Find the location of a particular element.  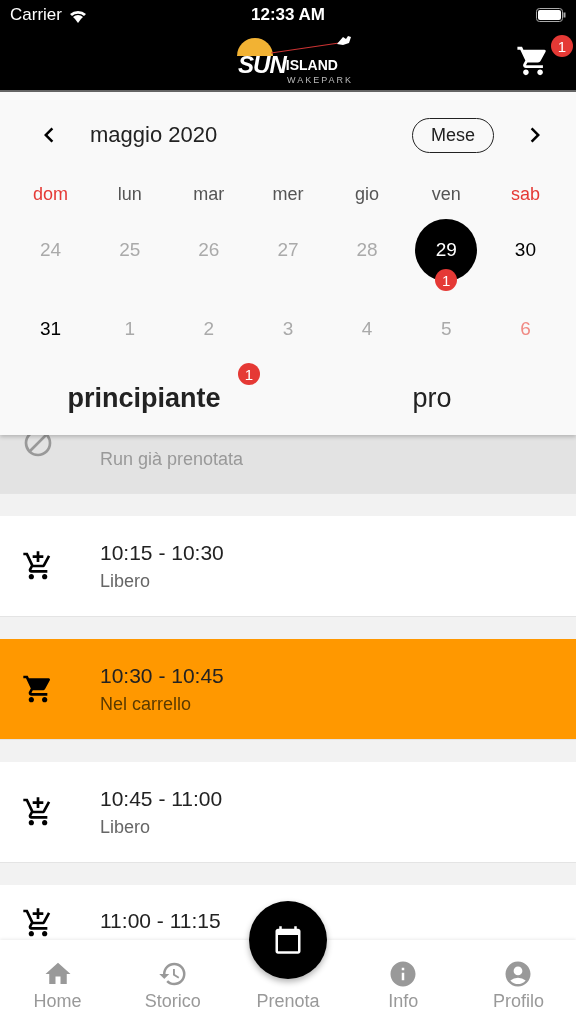

calendar-day: 27 is located at coordinates (288, 250).